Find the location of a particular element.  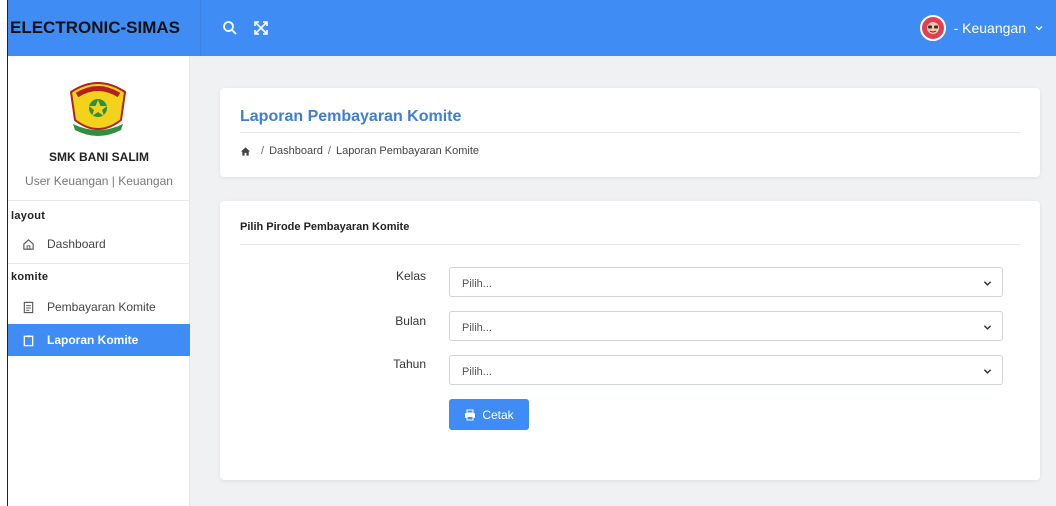

sidebar-item-dashboard: Dashboard is located at coordinates (99, 244).